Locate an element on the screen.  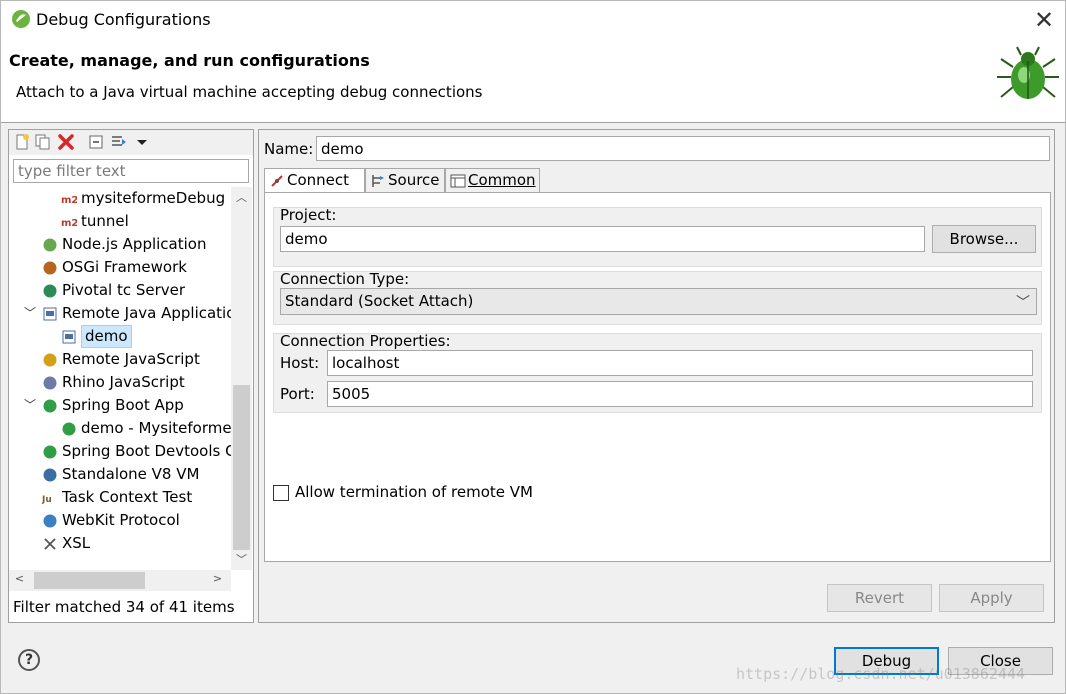
connection-type-label: Connection Type: is located at coordinates (345, 279).